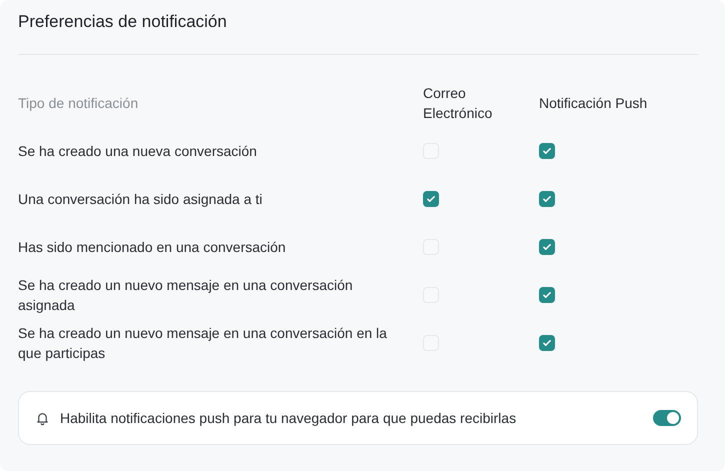 The width and height of the screenshot is (725, 471). Describe the element at coordinates (152, 247) in the screenshot. I see `notification-type: Has sido mencionado en una conversación` at that location.